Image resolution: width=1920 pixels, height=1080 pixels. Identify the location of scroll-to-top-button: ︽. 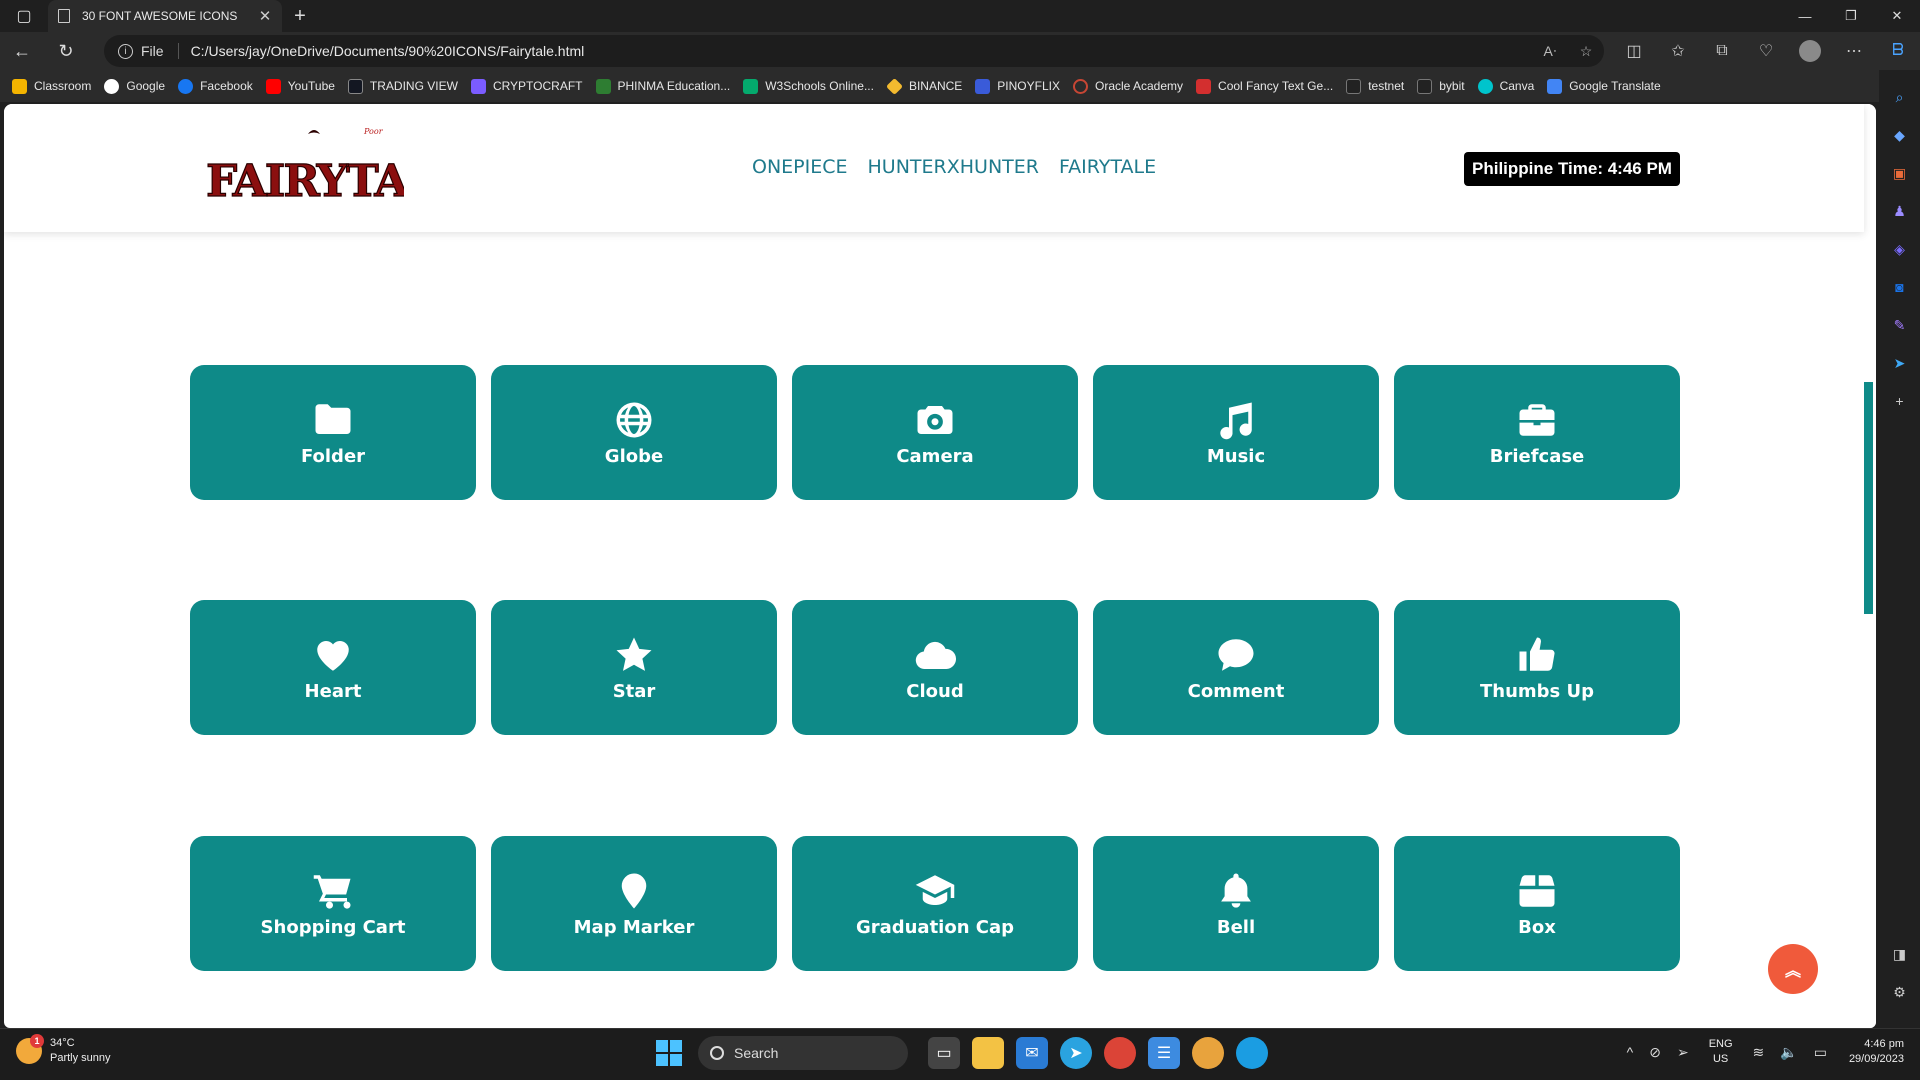
(1793, 969).